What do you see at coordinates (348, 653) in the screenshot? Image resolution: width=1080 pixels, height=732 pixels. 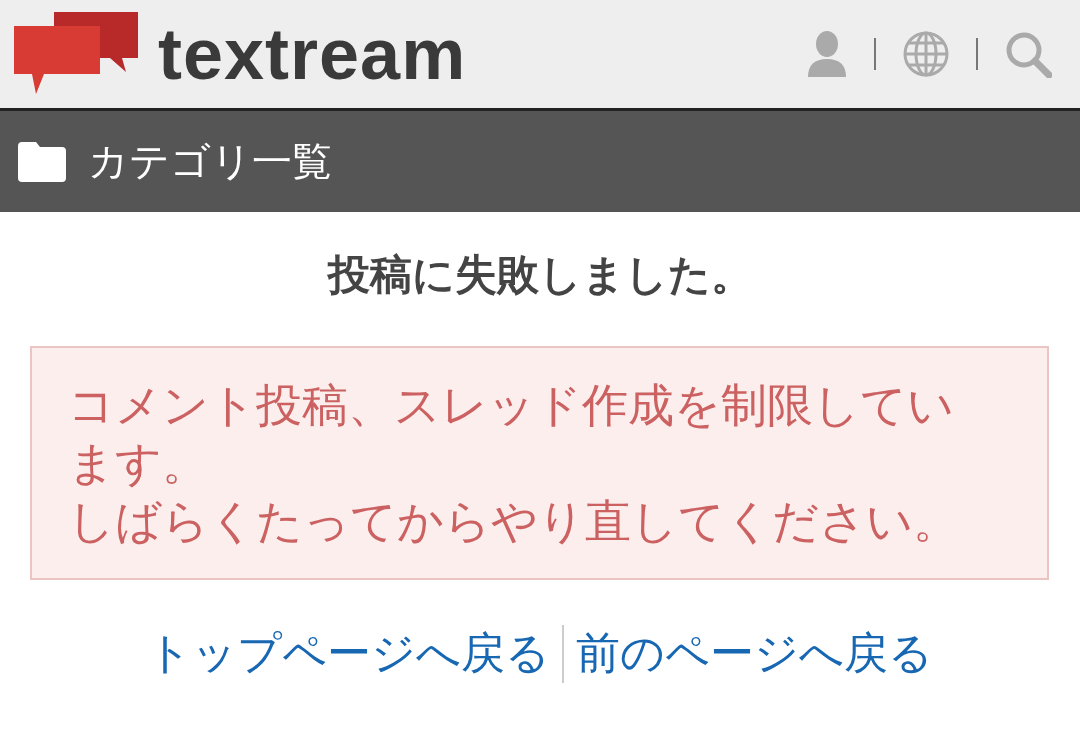 I see `nav-link: トップページへ戻る` at bounding box center [348, 653].